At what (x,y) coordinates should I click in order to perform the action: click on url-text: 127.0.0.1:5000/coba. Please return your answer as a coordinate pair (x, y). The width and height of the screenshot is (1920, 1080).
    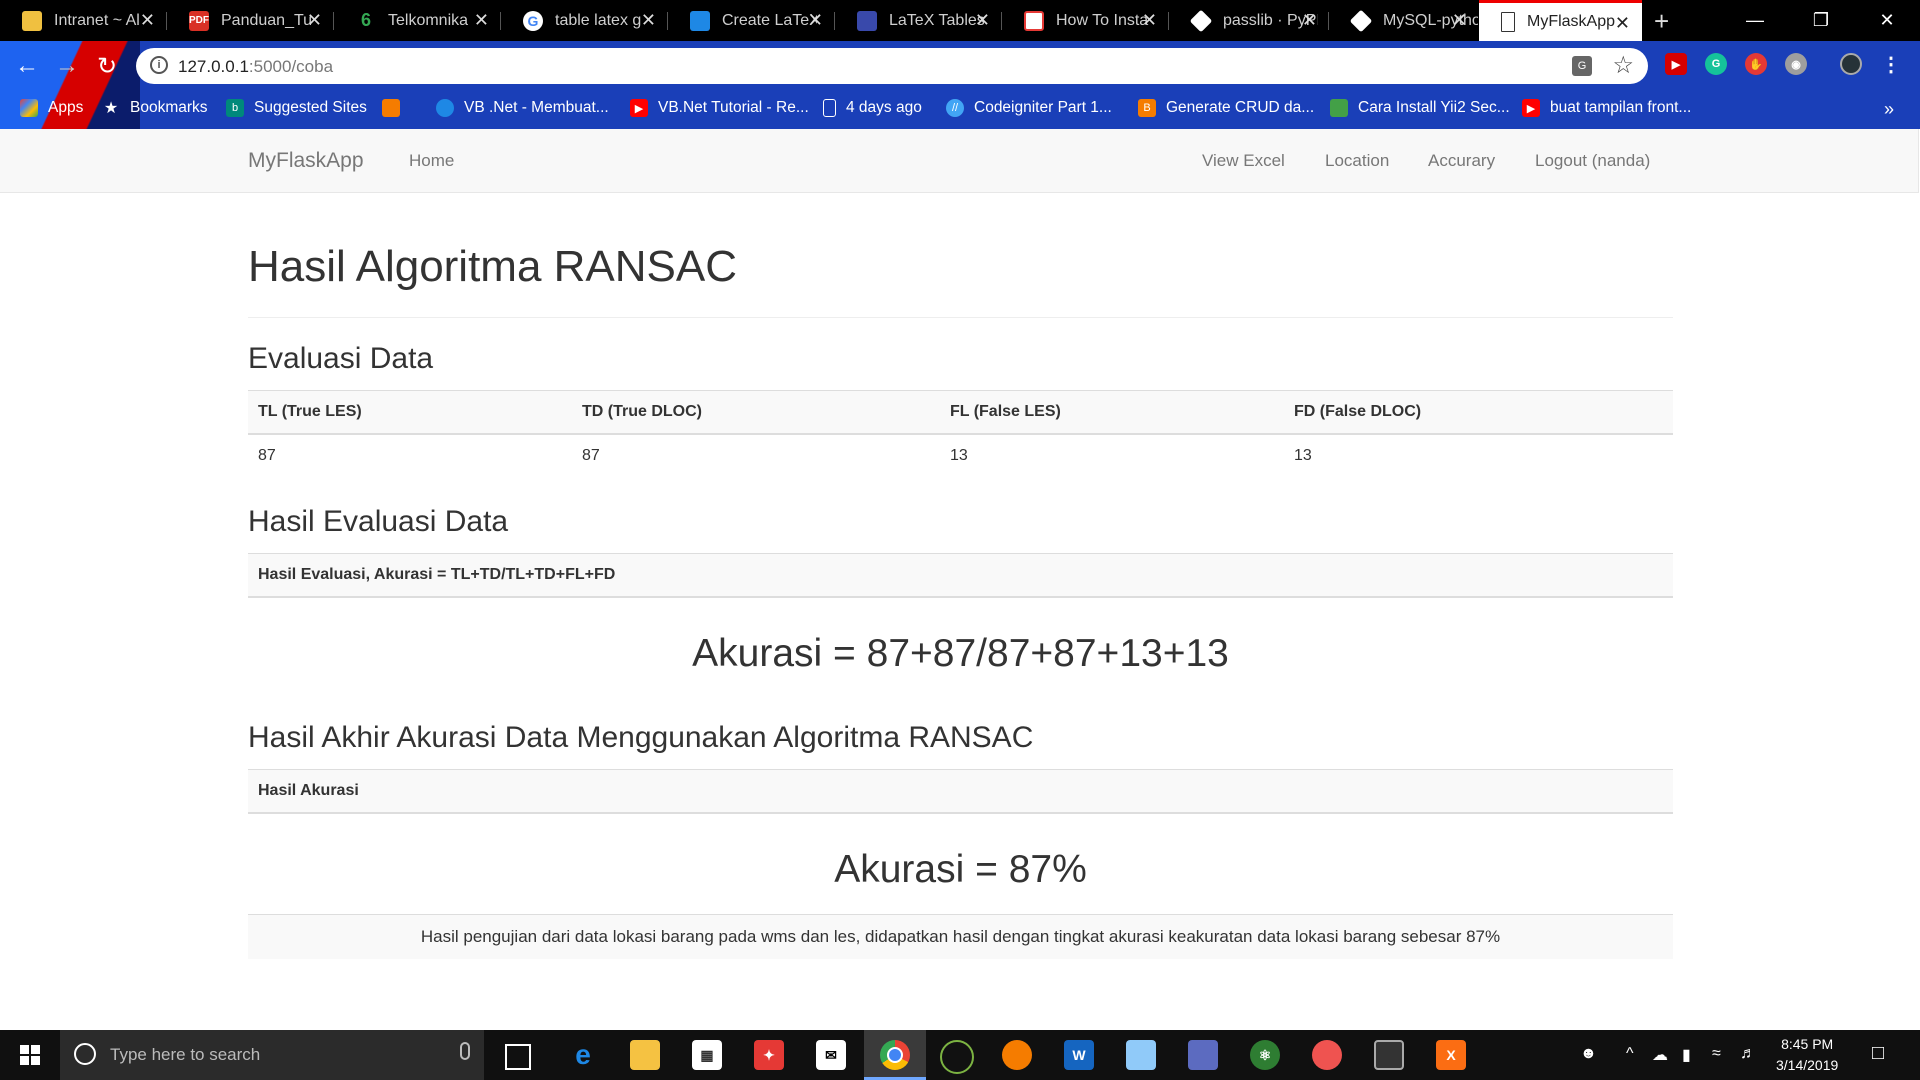
    Looking at the image, I should click on (255, 67).